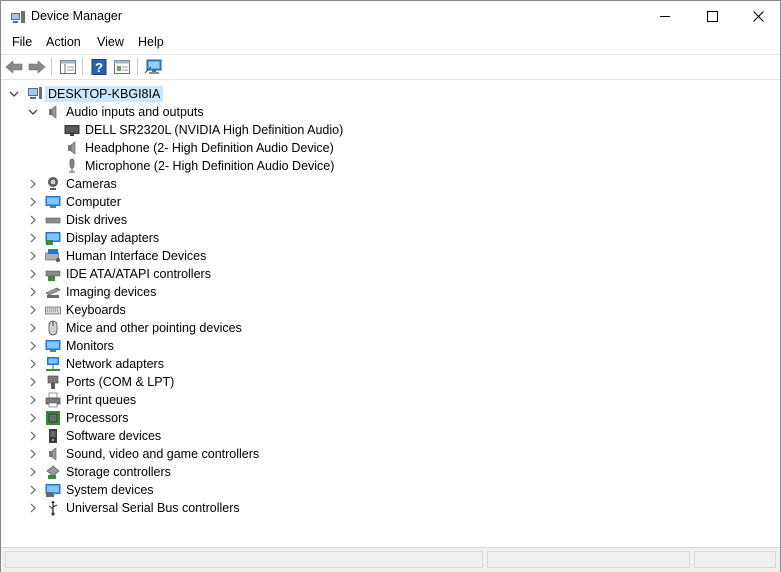  What do you see at coordinates (53, 184) in the screenshot?
I see `camera-icon` at bounding box center [53, 184].